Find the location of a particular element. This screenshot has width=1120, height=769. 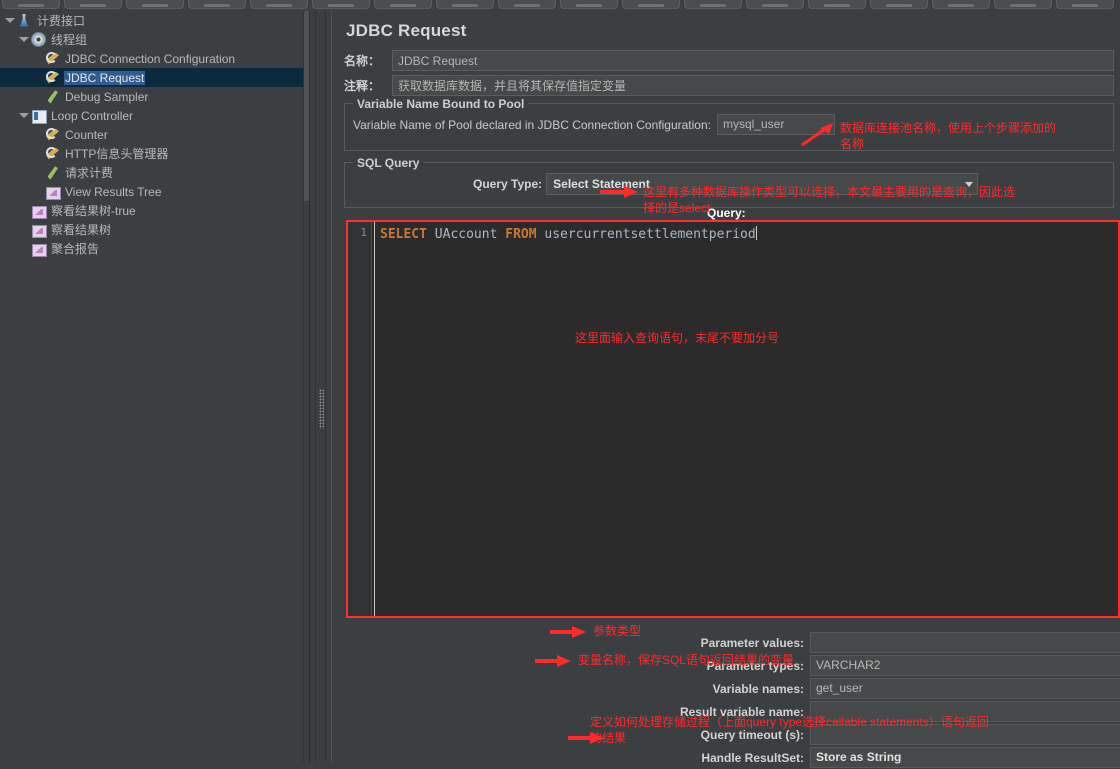

parameter-field-row: Parameter values: is located at coordinates (893, 642).